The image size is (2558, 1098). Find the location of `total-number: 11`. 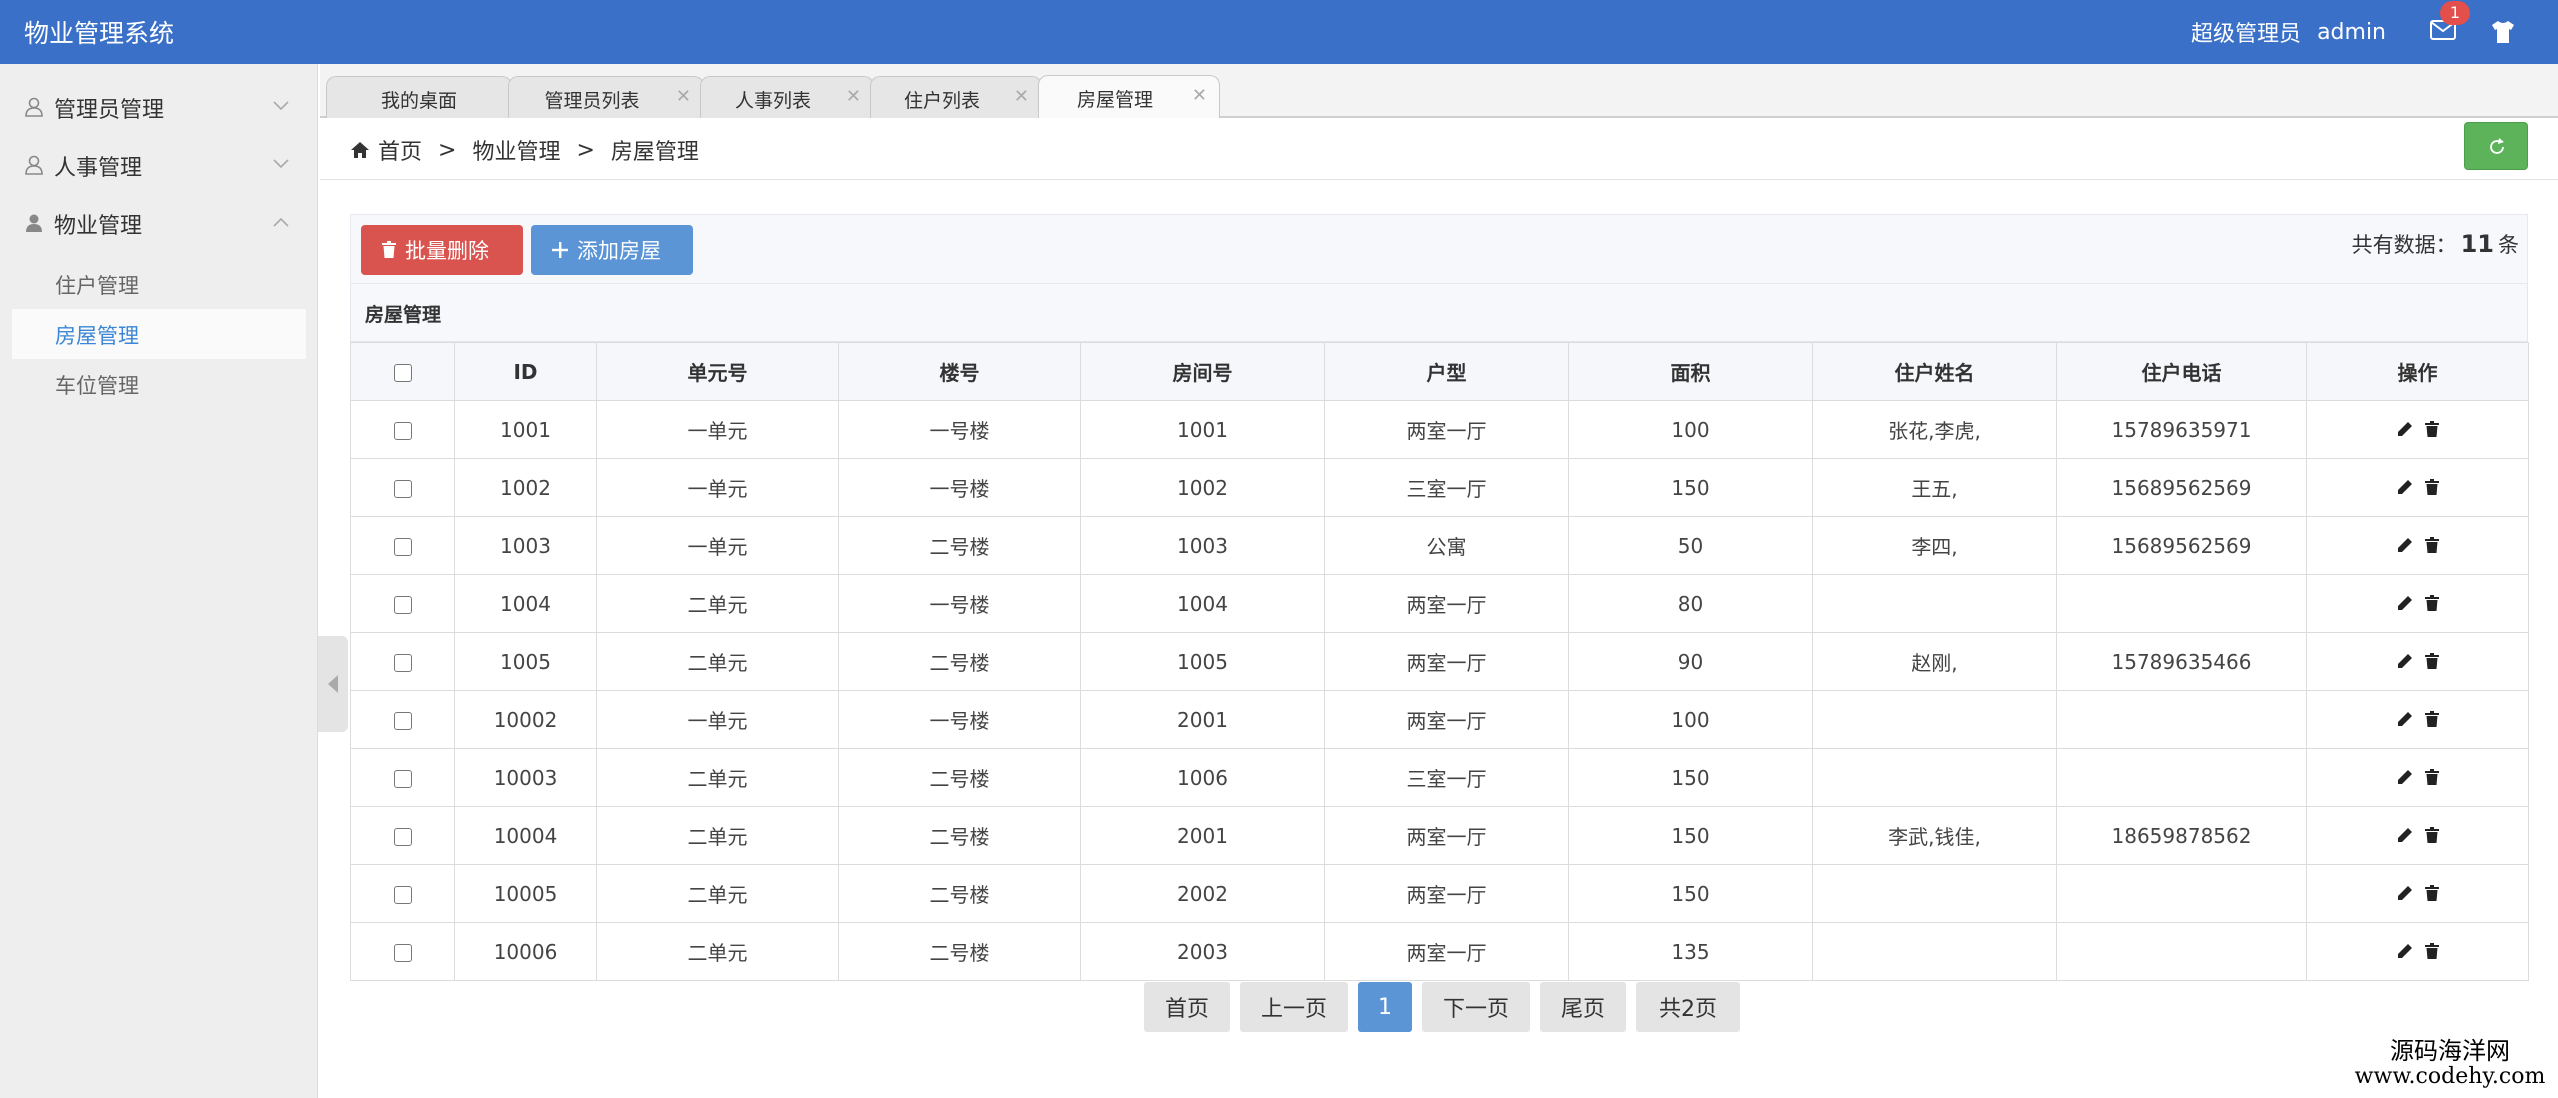

total-number: 11 is located at coordinates (2477, 244).